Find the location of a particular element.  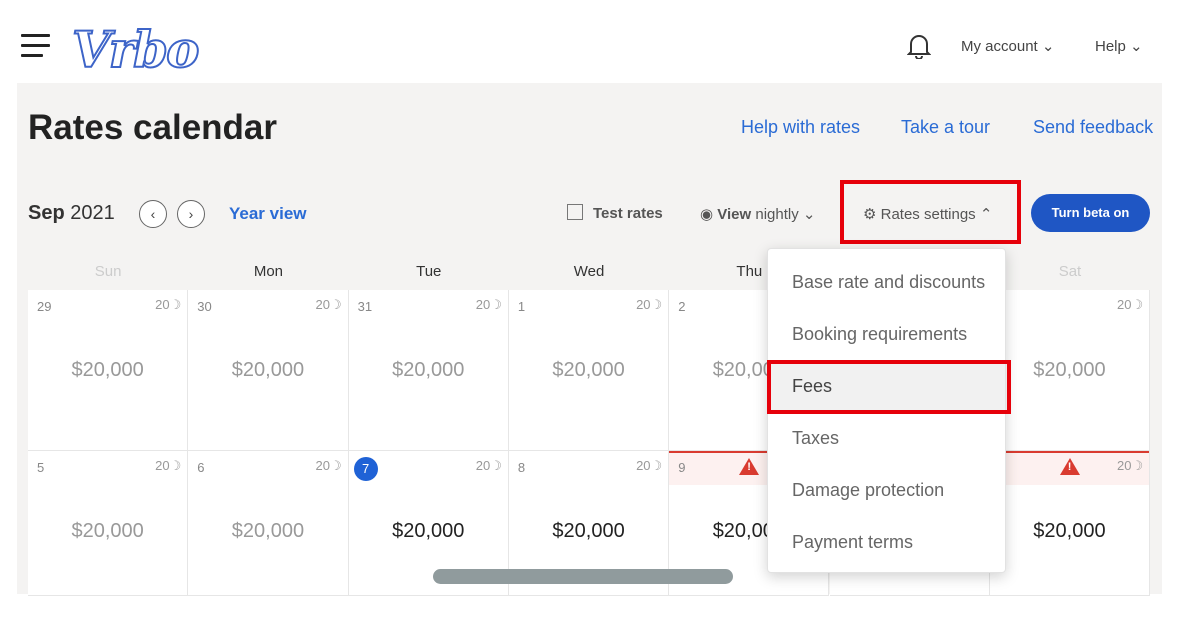

calendar-cell: 1 20☽ $20,000 is located at coordinates (589, 370).